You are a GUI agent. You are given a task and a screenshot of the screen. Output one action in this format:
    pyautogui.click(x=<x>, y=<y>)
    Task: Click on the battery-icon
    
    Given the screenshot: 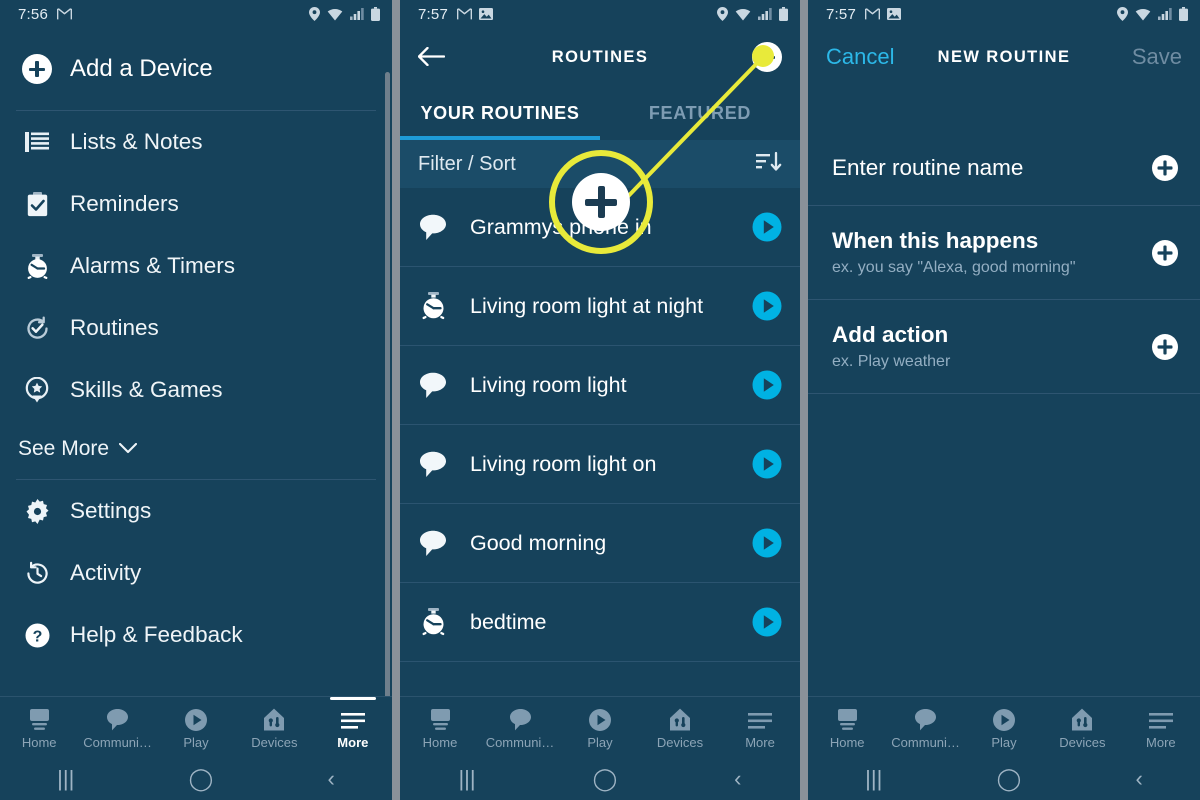 What is the action you would take?
    pyautogui.click(x=783, y=14)
    